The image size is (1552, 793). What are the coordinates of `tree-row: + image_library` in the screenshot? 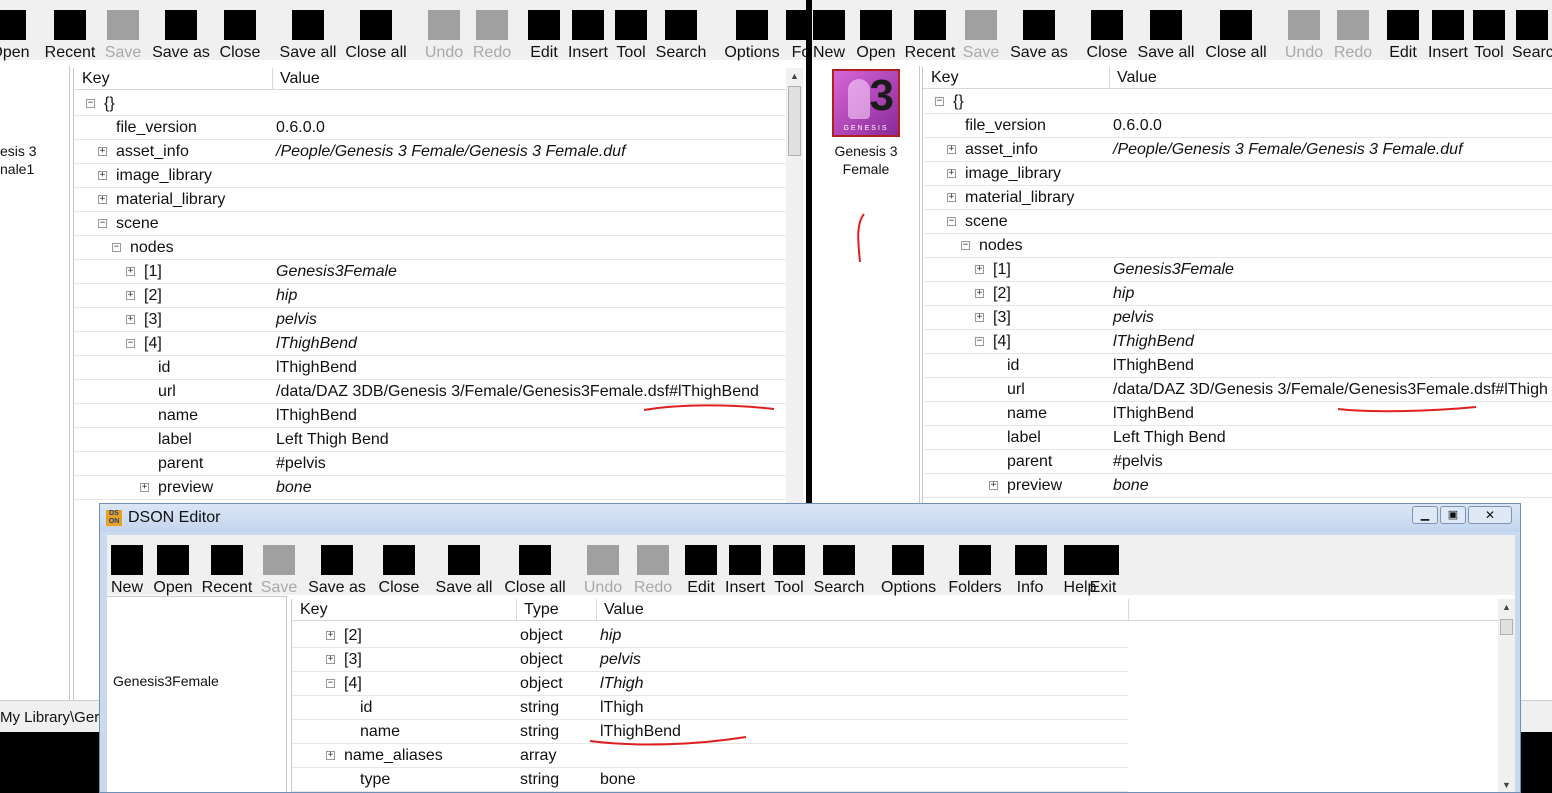 It's located at (1237, 174).